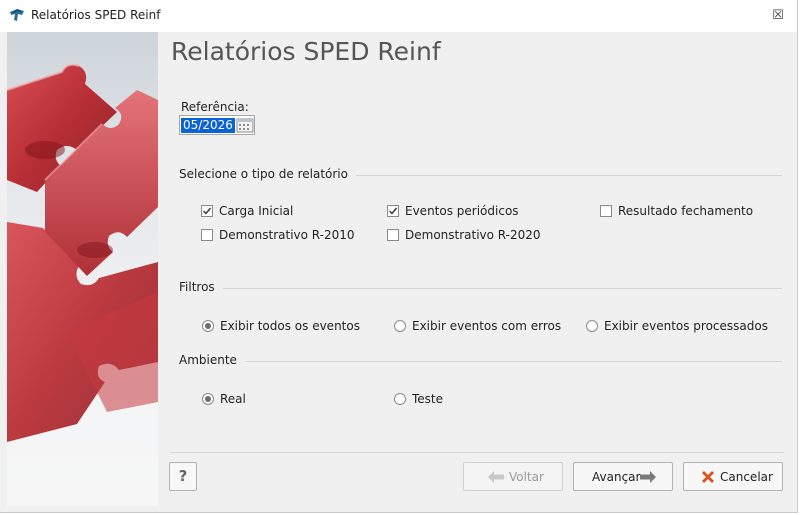 The image size is (802, 515). I want to click on eventos-processados-radio, so click(592, 326).